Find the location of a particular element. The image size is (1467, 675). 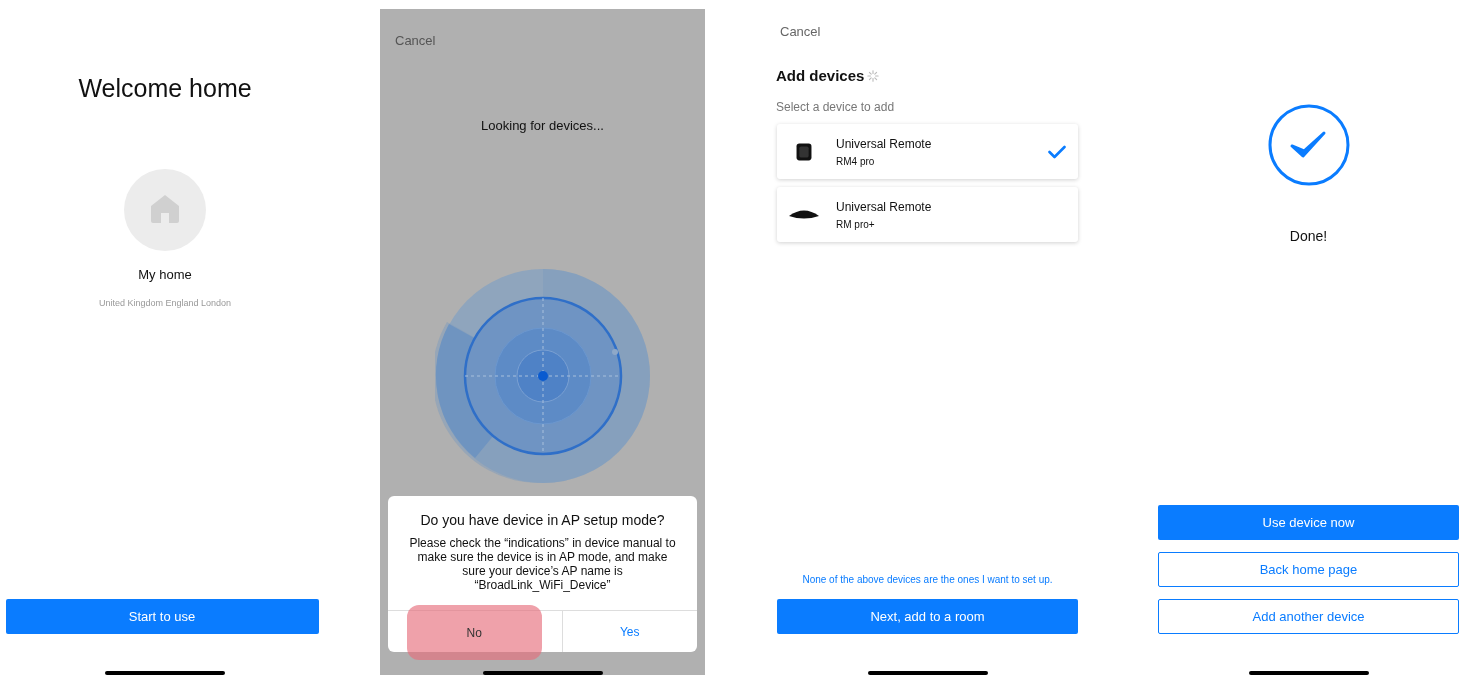

dialog-message: Please check the “indications” in device manual to make sure the device is in AP mode, and make sure your device’s AP name is “BroadLink_WiFi_Device” is located at coordinates (542, 563).